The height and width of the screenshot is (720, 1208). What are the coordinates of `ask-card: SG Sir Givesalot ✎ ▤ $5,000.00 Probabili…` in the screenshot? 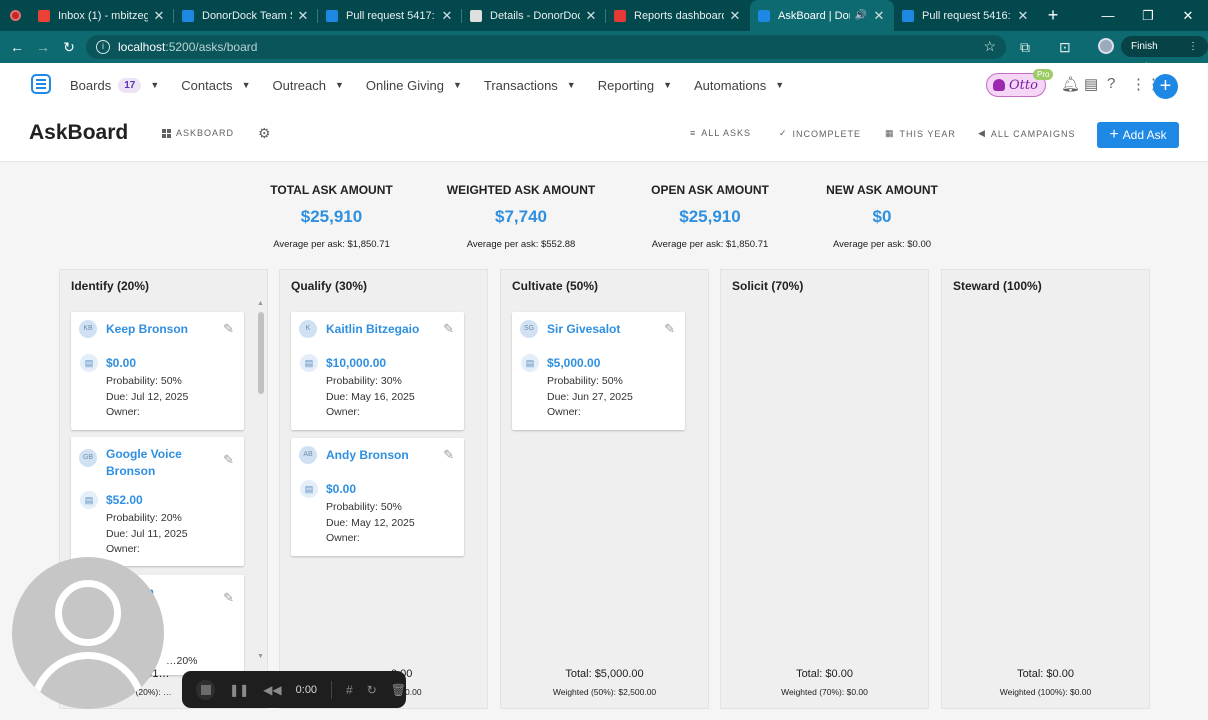 It's located at (598, 371).